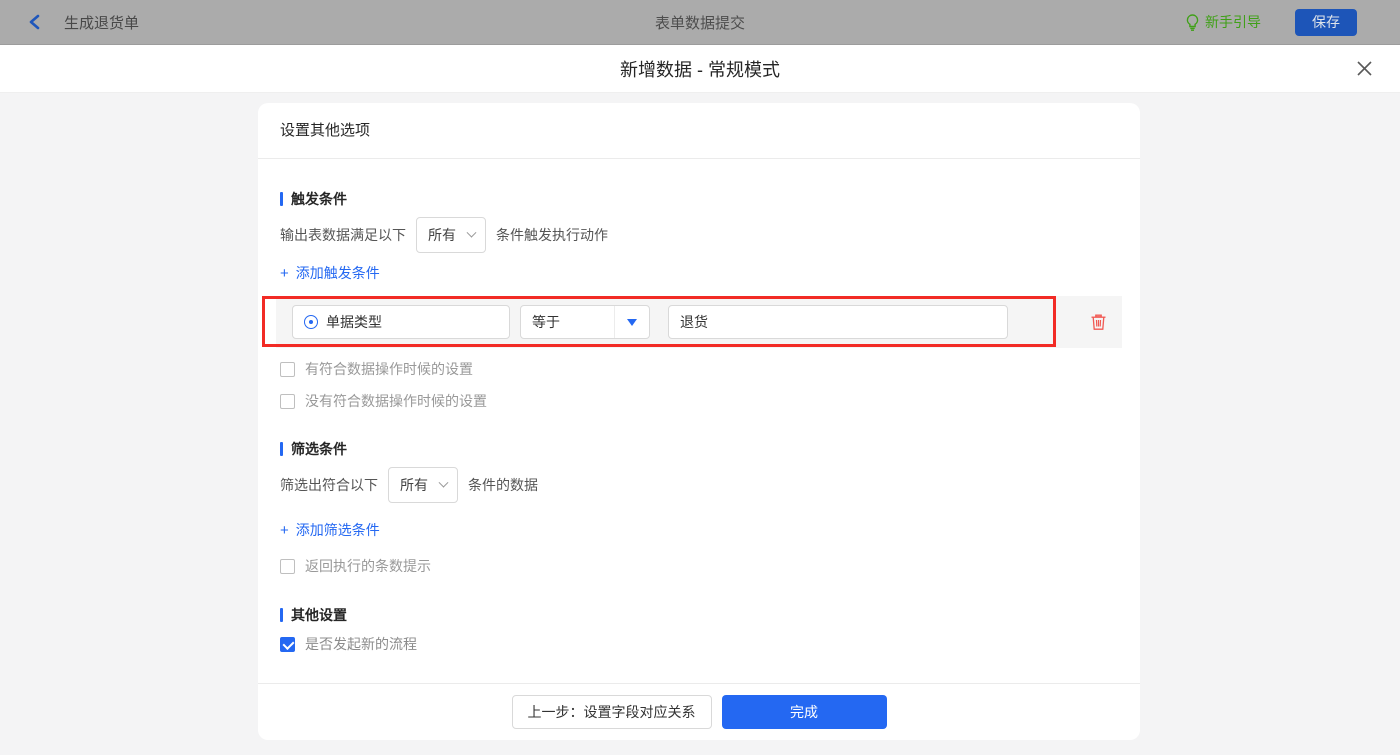 This screenshot has width=1400, height=755. What do you see at coordinates (838, 322) in the screenshot?
I see `condition-value-input: 退货` at bounding box center [838, 322].